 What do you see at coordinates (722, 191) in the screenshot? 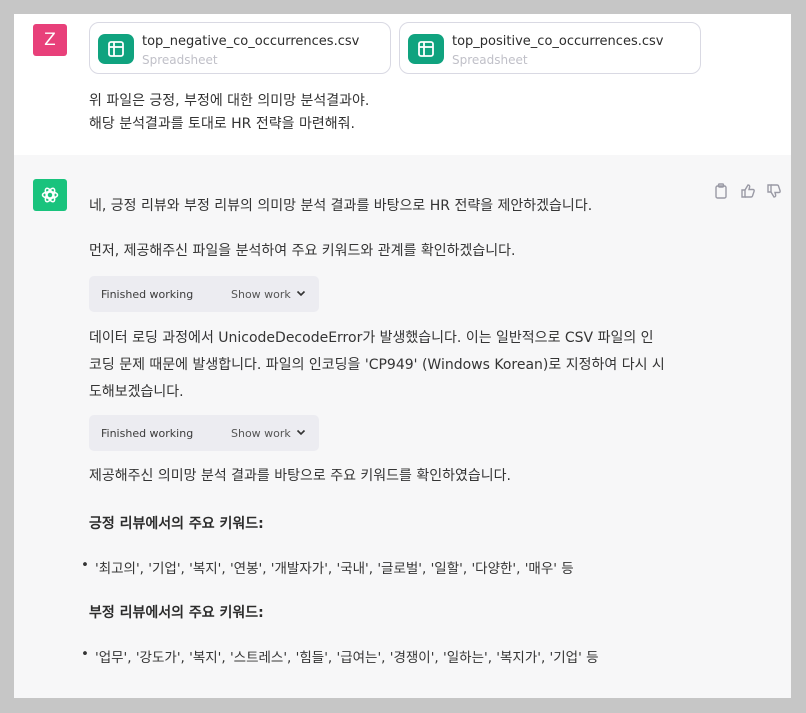
I see `copy-icon` at bounding box center [722, 191].